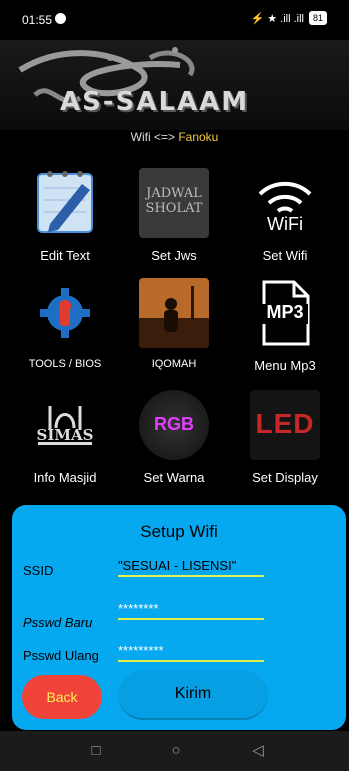  Describe the element at coordinates (154, 137) in the screenshot. I see `wifi-status-prefix: Wifi <=>` at that location.